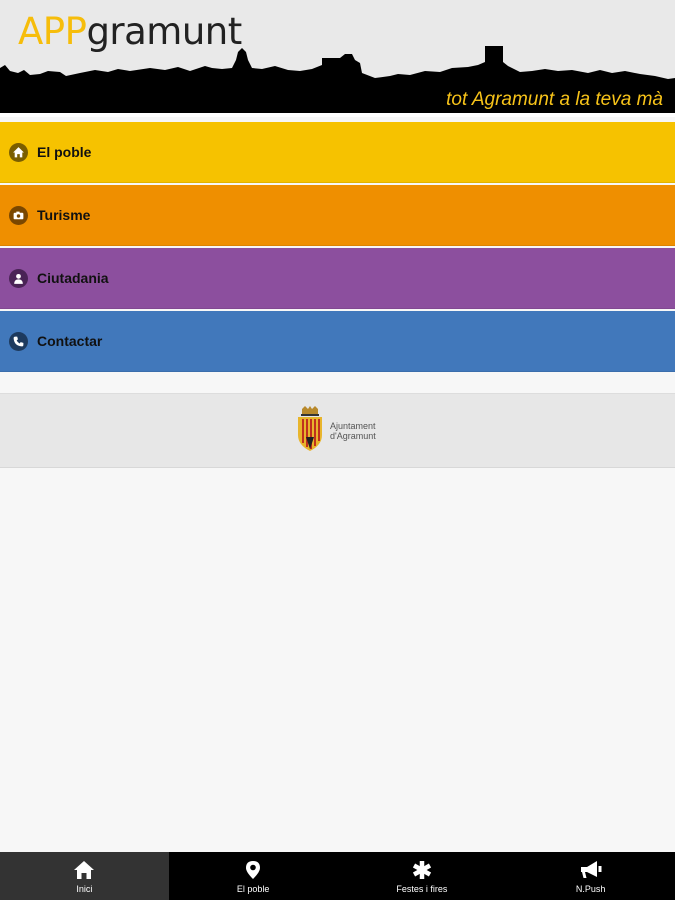 The width and height of the screenshot is (675, 900). I want to click on menu-item-contactar: Contactar, so click(337, 341).